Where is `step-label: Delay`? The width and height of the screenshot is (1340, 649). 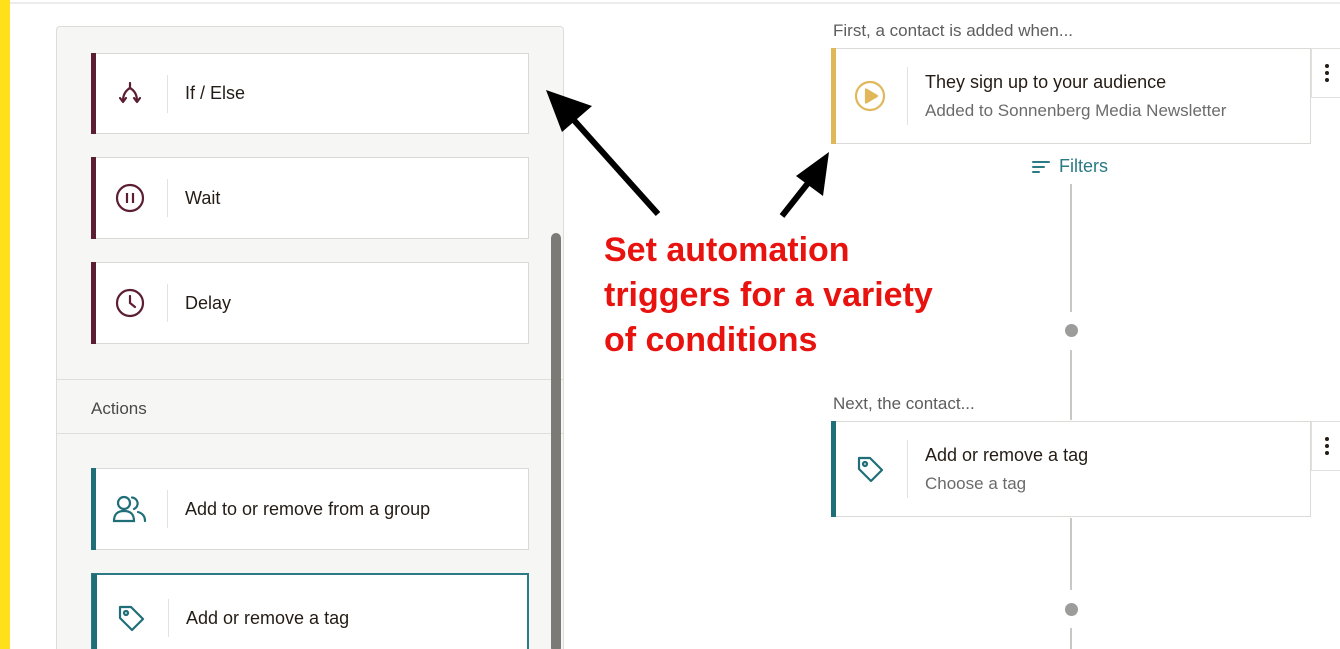 step-label: Delay is located at coordinates (208, 302).